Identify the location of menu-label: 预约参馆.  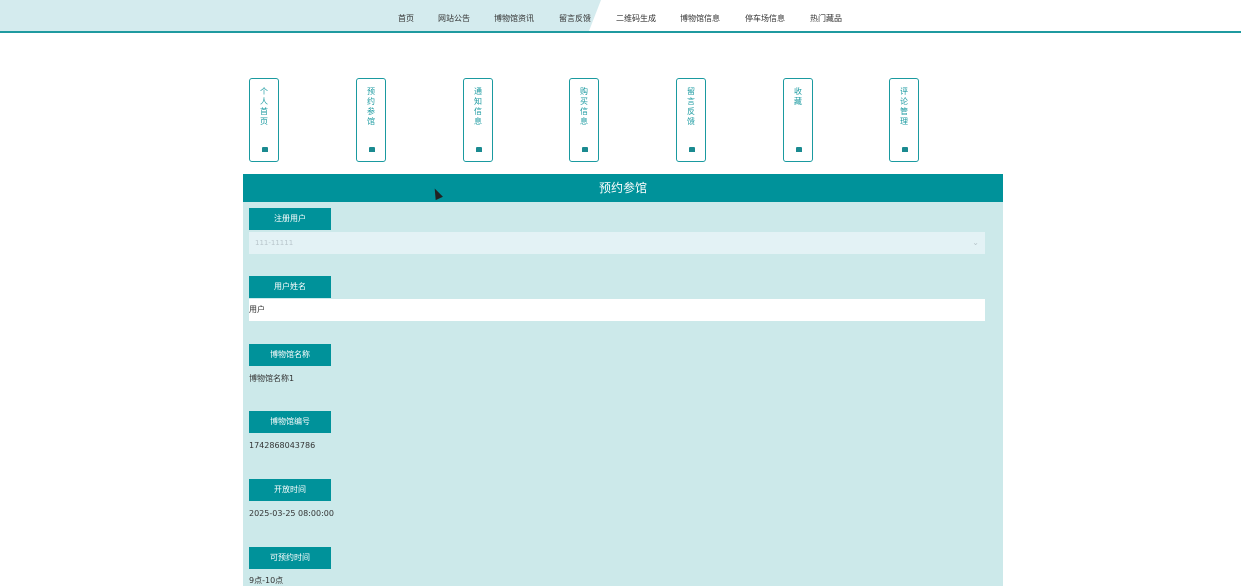
(371, 107).